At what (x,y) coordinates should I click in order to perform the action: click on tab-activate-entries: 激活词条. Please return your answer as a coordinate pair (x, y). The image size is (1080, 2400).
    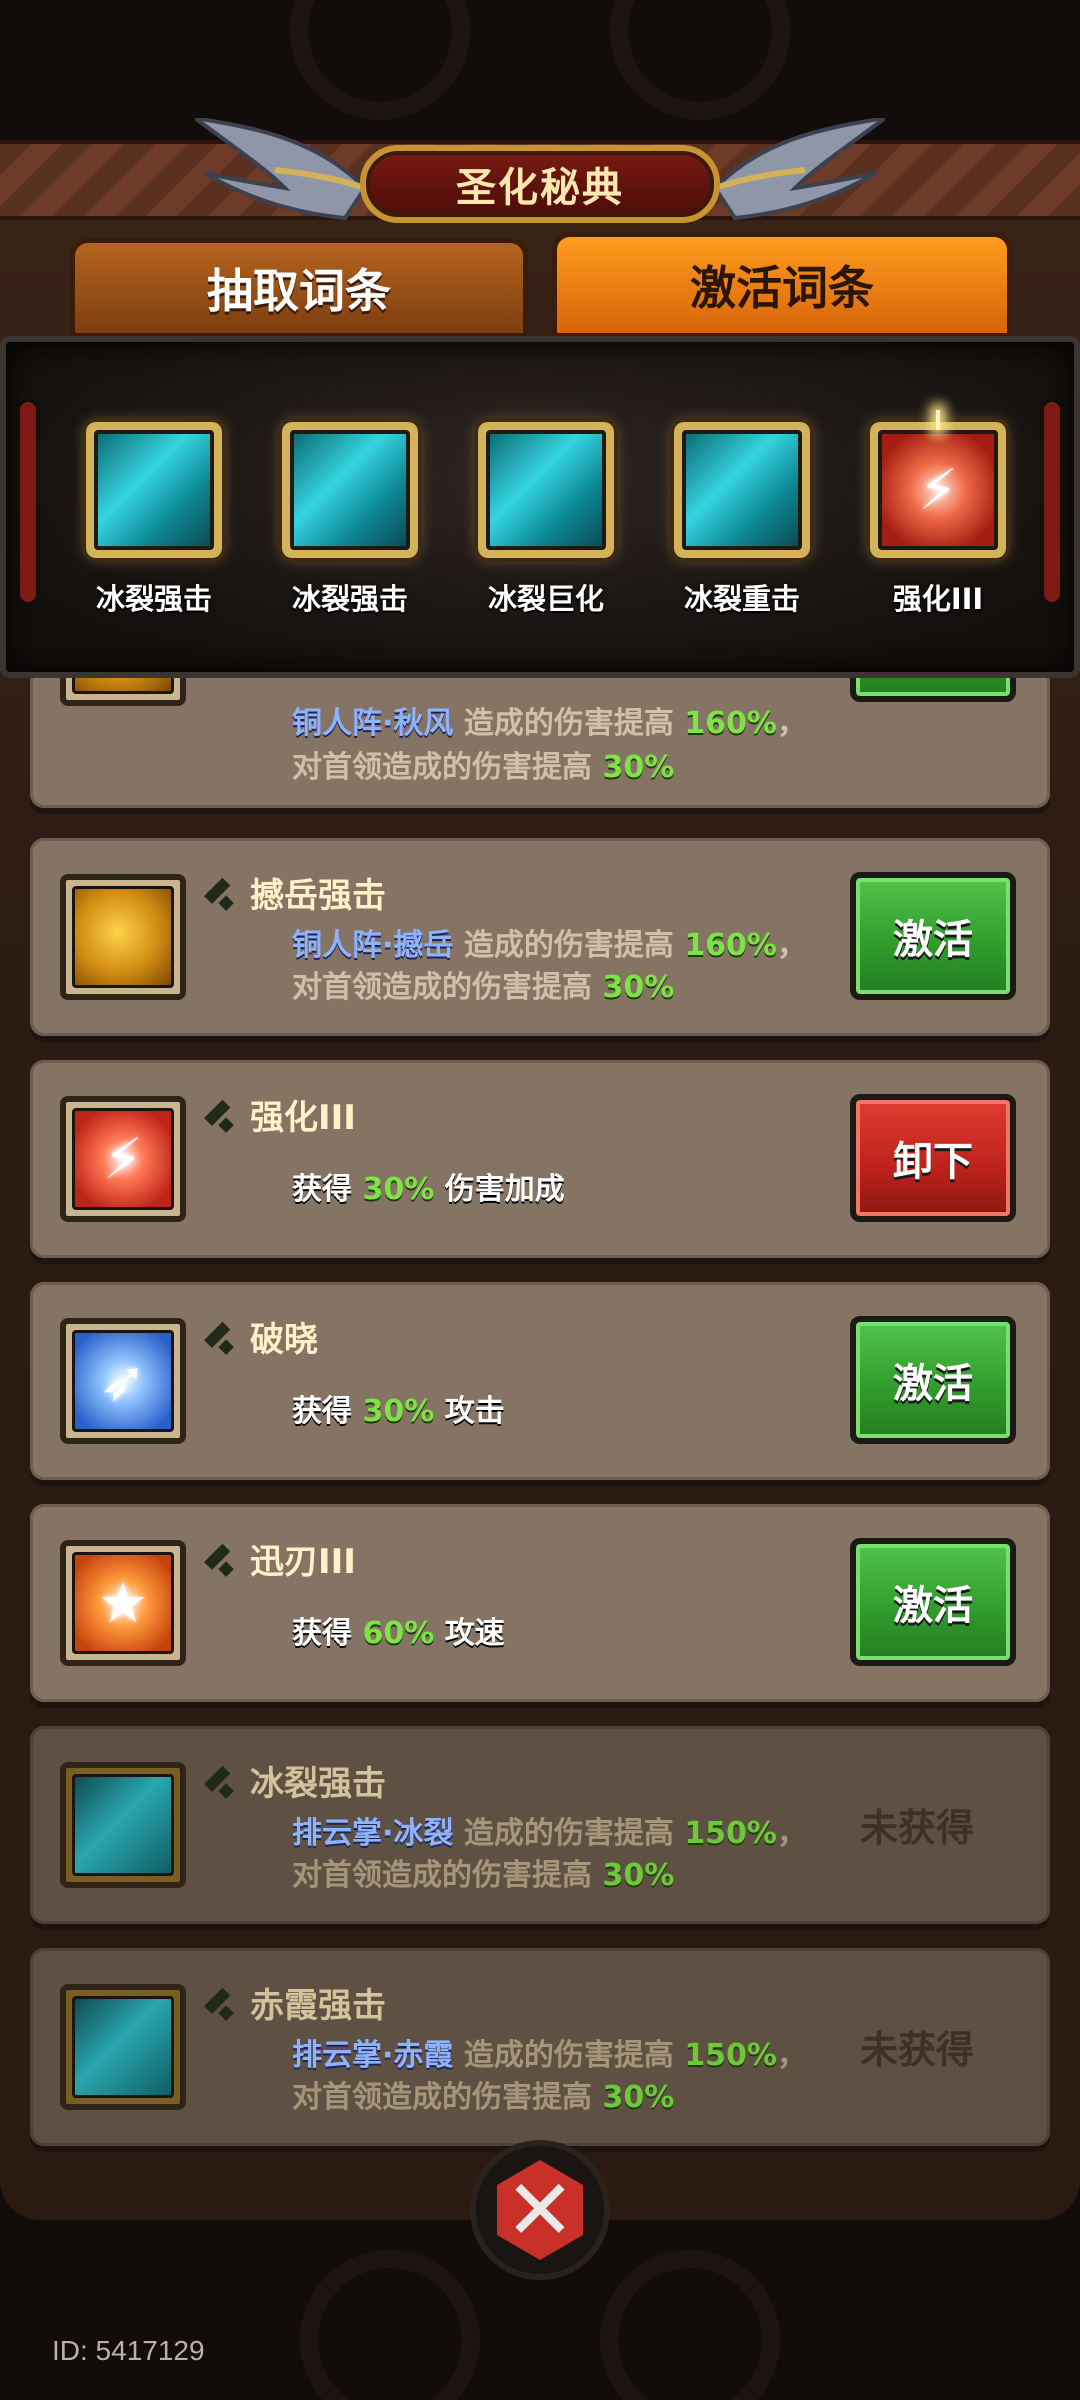
    Looking at the image, I should click on (782, 285).